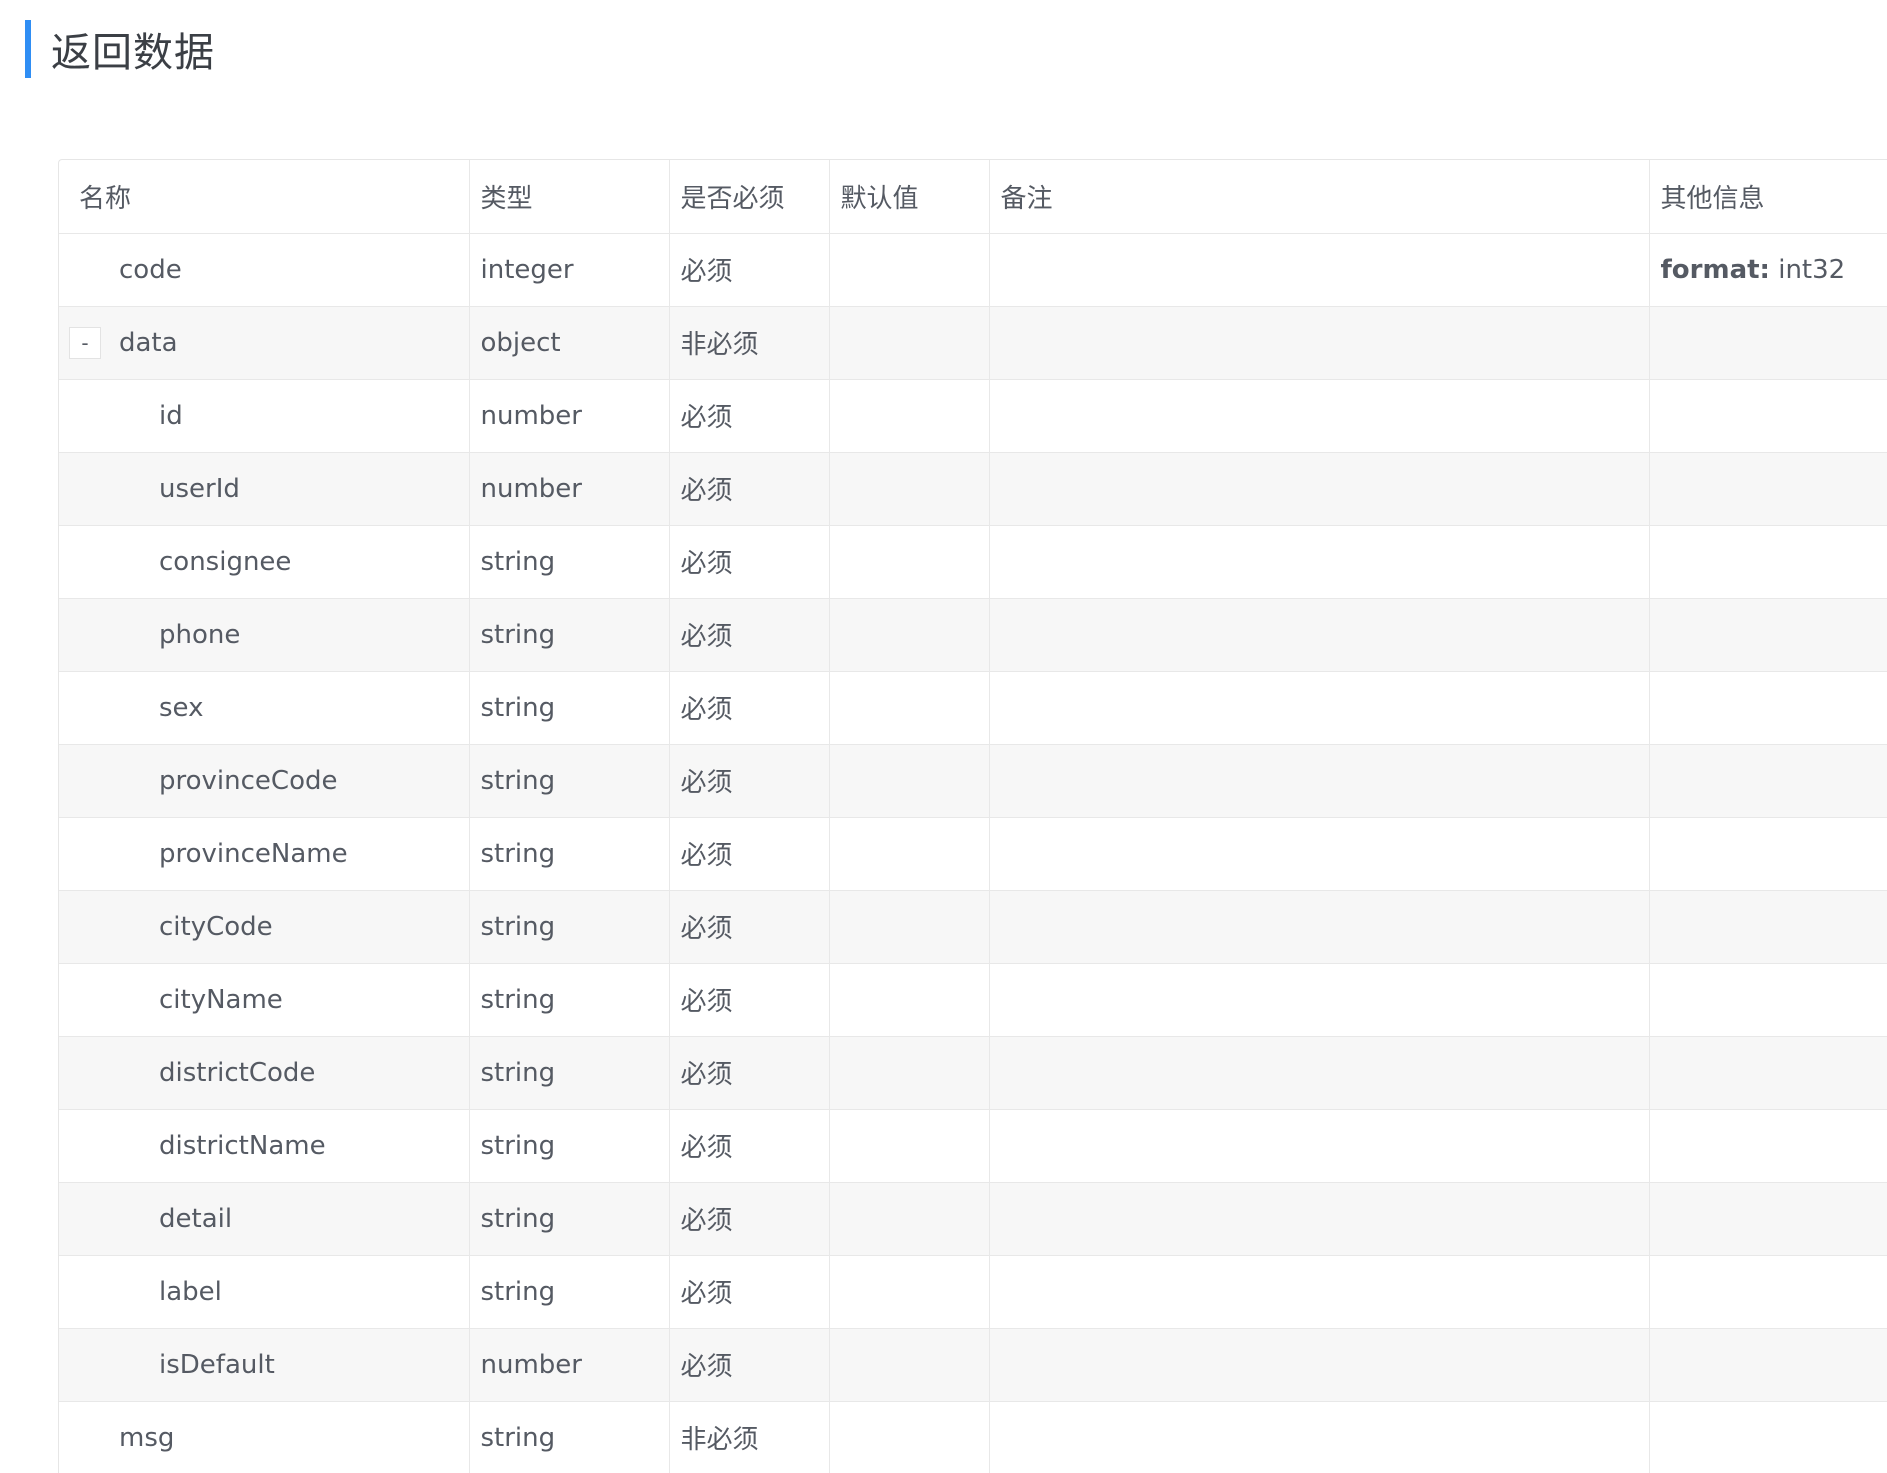  I want to click on header-name: 名称, so click(264, 197).